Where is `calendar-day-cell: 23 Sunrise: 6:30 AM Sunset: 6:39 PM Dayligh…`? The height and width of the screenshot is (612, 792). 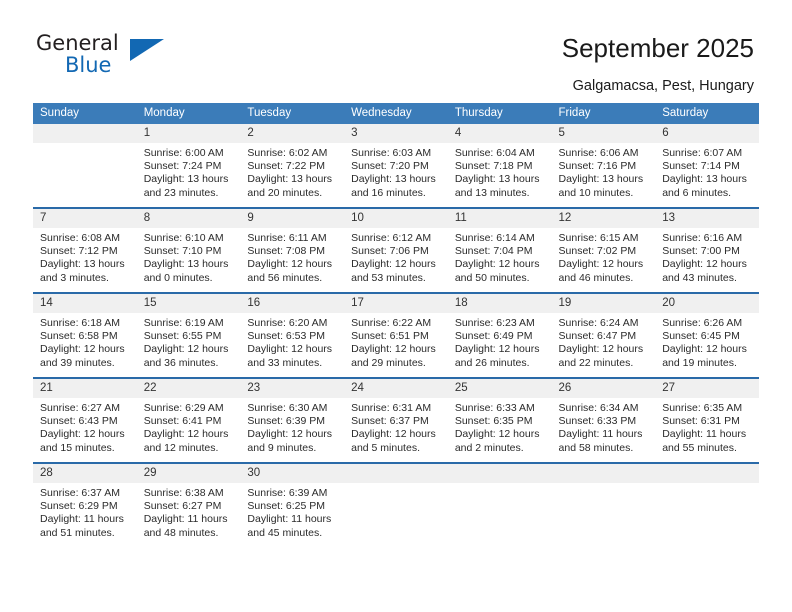
calendar-day-cell: 23 Sunrise: 6:30 AM Sunset: 6:39 PM Dayligh… is located at coordinates (292, 420).